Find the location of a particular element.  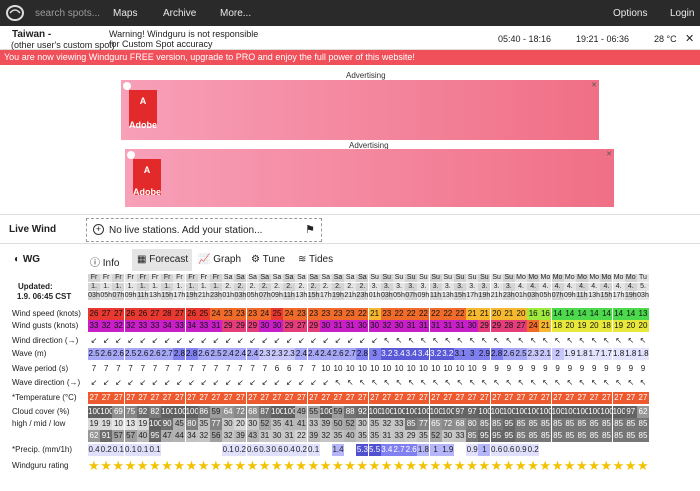

tab-forecast: ▦ Forecast is located at coordinates (162, 260).